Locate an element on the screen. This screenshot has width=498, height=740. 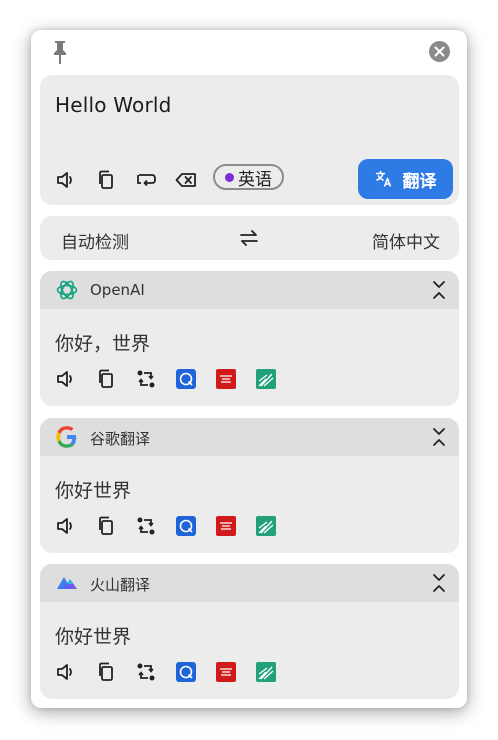
translation-text: 你好，世界 is located at coordinates (102, 342).